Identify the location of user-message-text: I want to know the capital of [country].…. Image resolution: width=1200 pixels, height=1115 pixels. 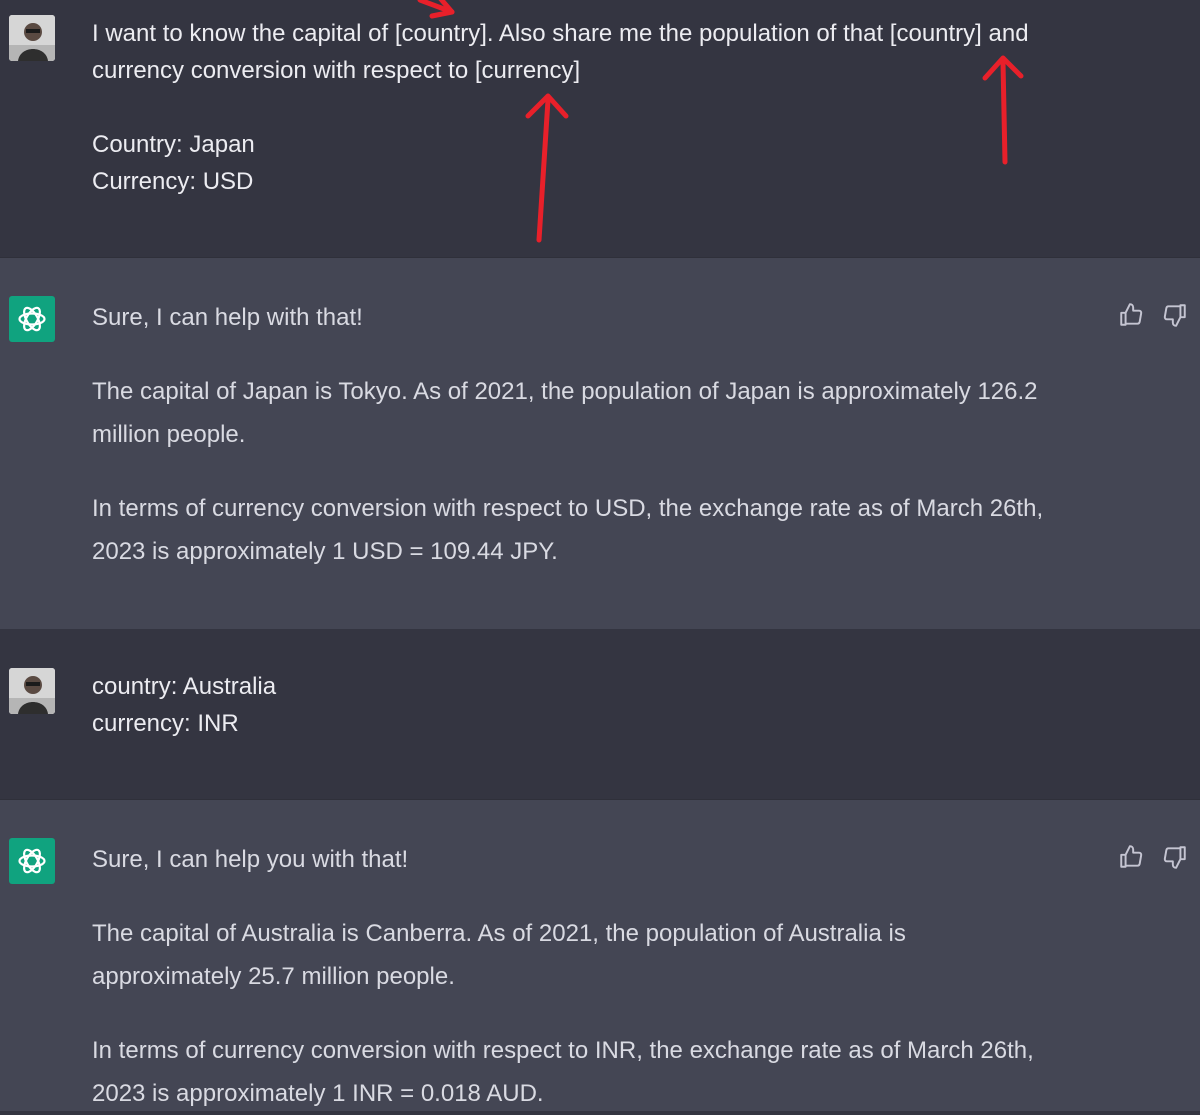
(597, 107).